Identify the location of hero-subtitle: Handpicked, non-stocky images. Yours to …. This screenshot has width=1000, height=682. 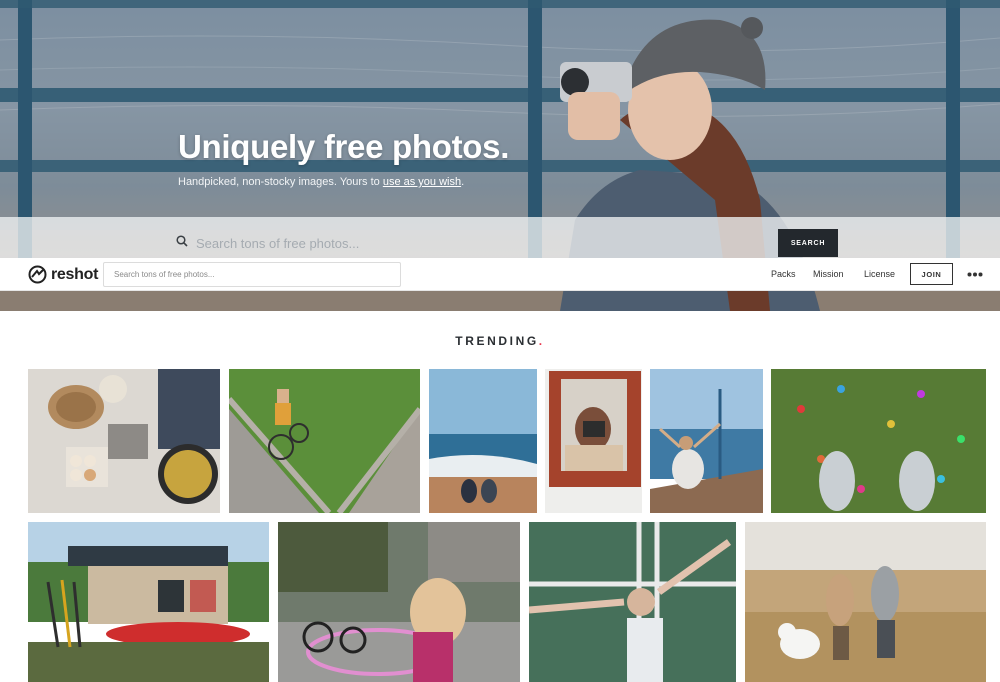
(321, 182).